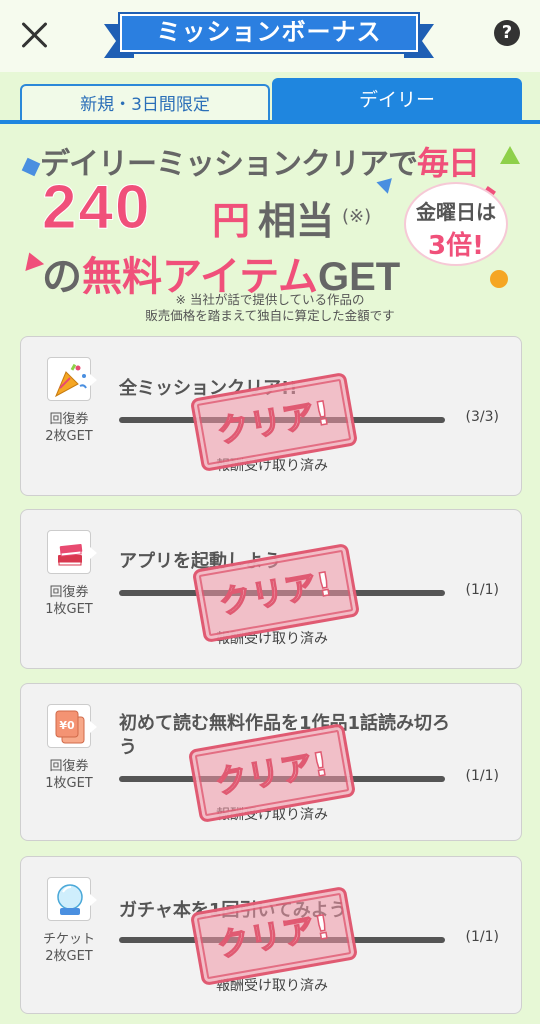 The image size is (540, 1024). I want to click on progress-count: (3/3), so click(482, 417).